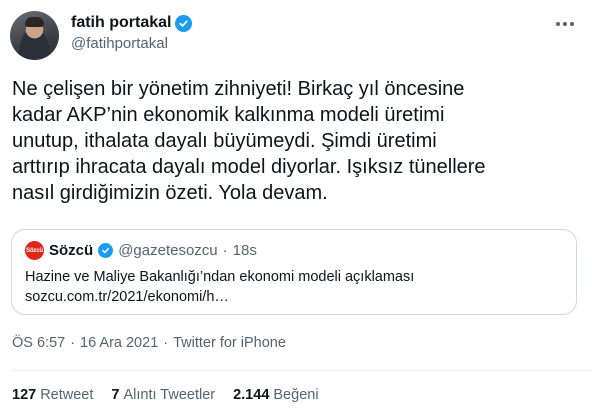 Image resolution: width=592 pixels, height=411 pixels. I want to click on retweets-stat: 127 Retweet, so click(52, 395).